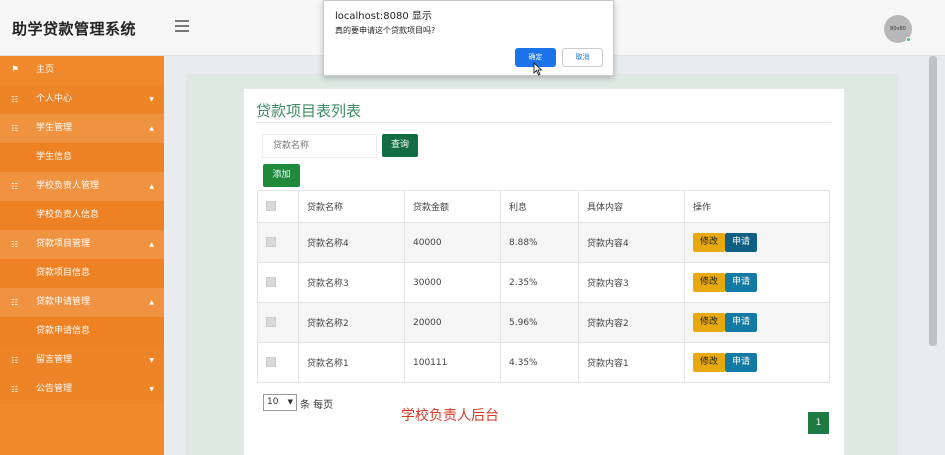 The width and height of the screenshot is (945, 455). What do you see at coordinates (400, 145) in the screenshot?
I see `search-button: 查询` at bounding box center [400, 145].